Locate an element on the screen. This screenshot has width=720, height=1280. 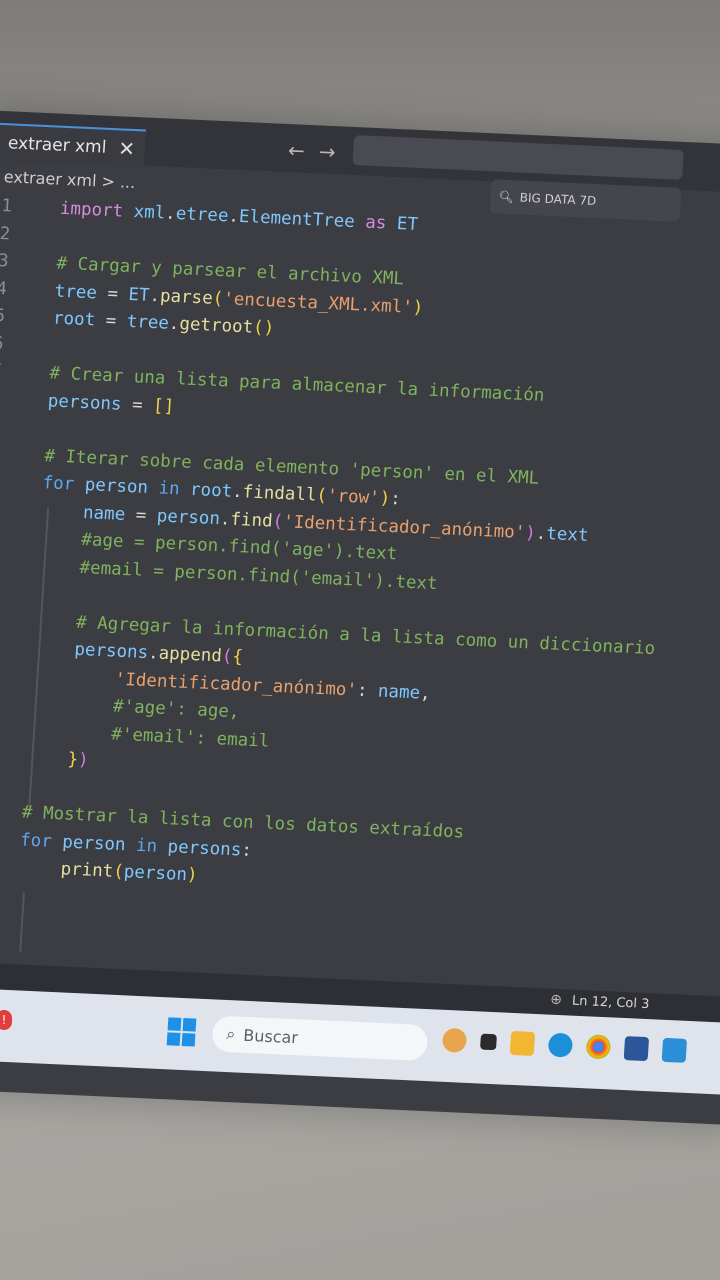
widget-icon is located at coordinates (454, 1040).